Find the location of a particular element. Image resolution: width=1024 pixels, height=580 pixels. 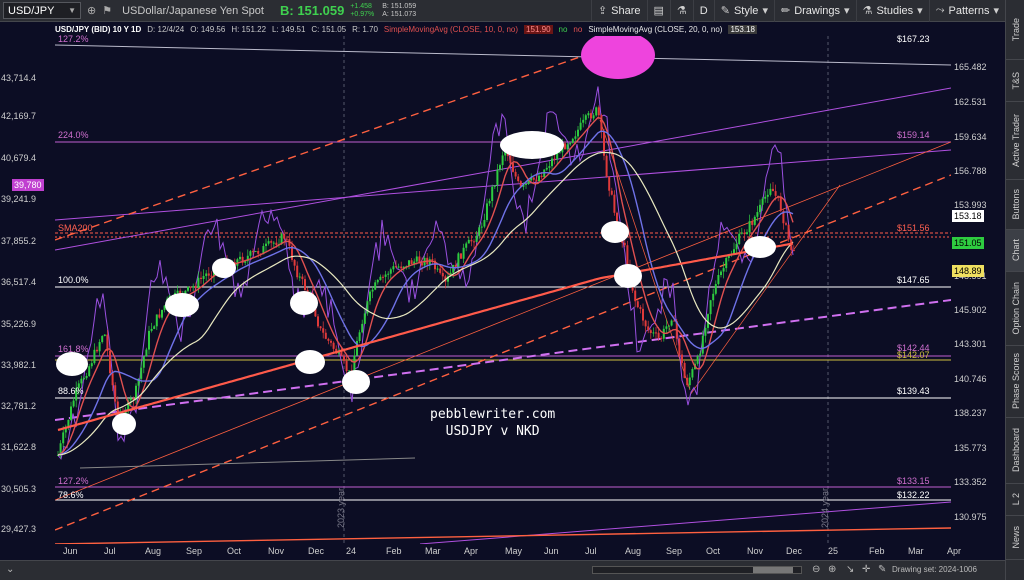

zoom-in-icon: ⊕ is located at coordinates (832, 569).